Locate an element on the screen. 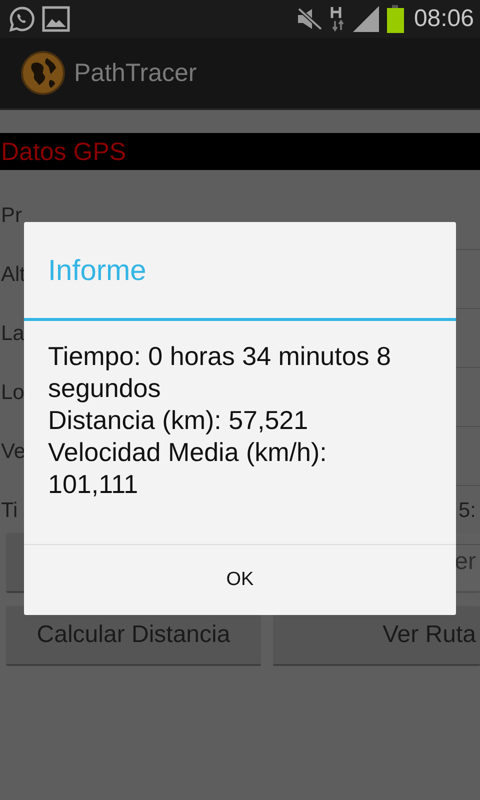 The width and height of the screenshot is (480, 800). image-icon is located at coordinates (56, 19).